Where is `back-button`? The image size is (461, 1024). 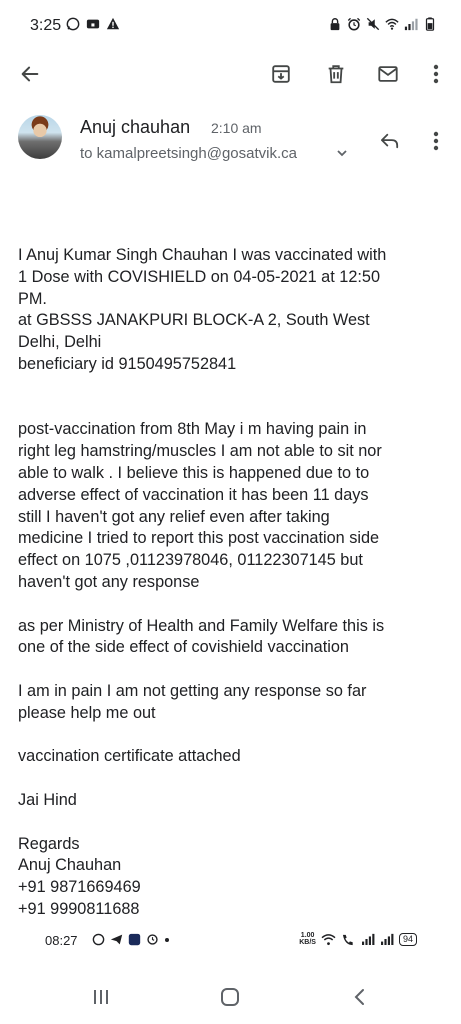 back-button is located at coordinates (30, 74).